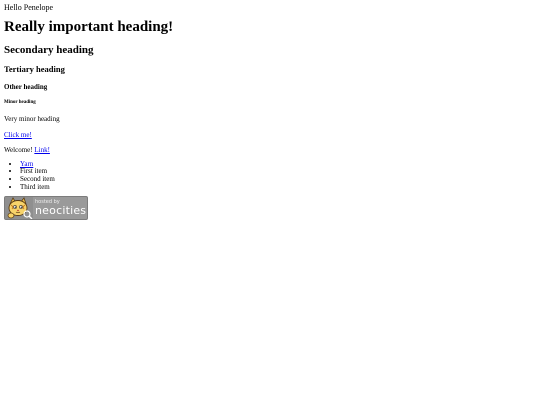 This screenshot has width=540, height=405. What do you see at coordinates (42, 150) in the screenshot?
I see `welcome-link: Link!` at bounding box center [42, 150].